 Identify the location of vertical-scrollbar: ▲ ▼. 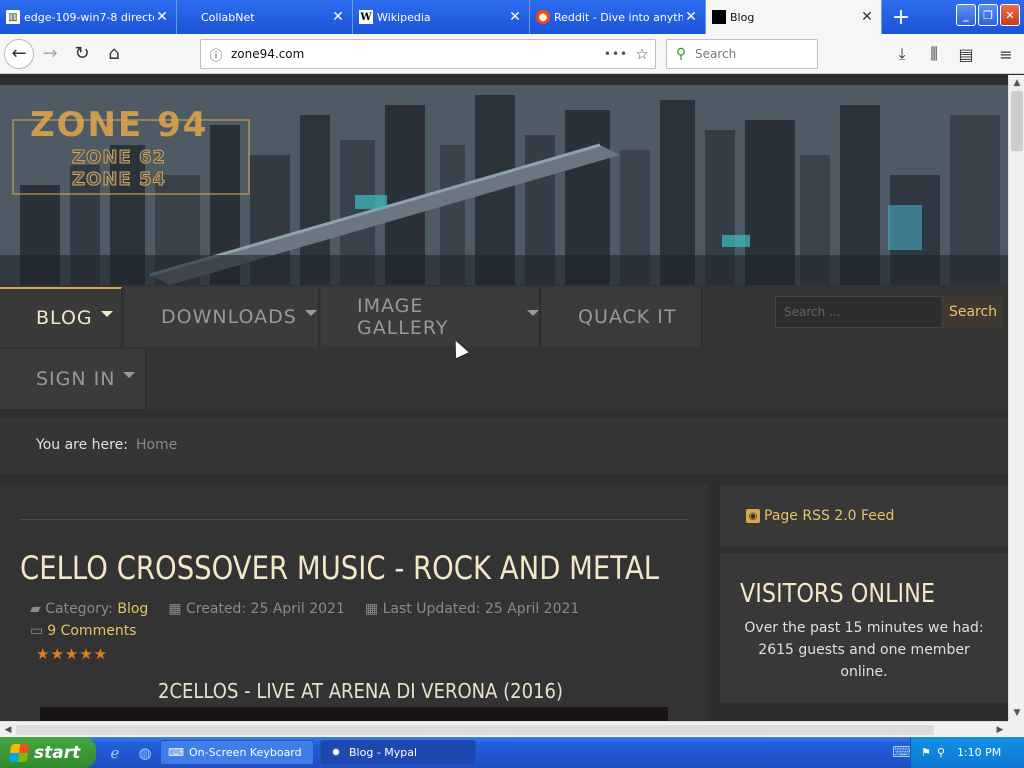
(1016, 398).